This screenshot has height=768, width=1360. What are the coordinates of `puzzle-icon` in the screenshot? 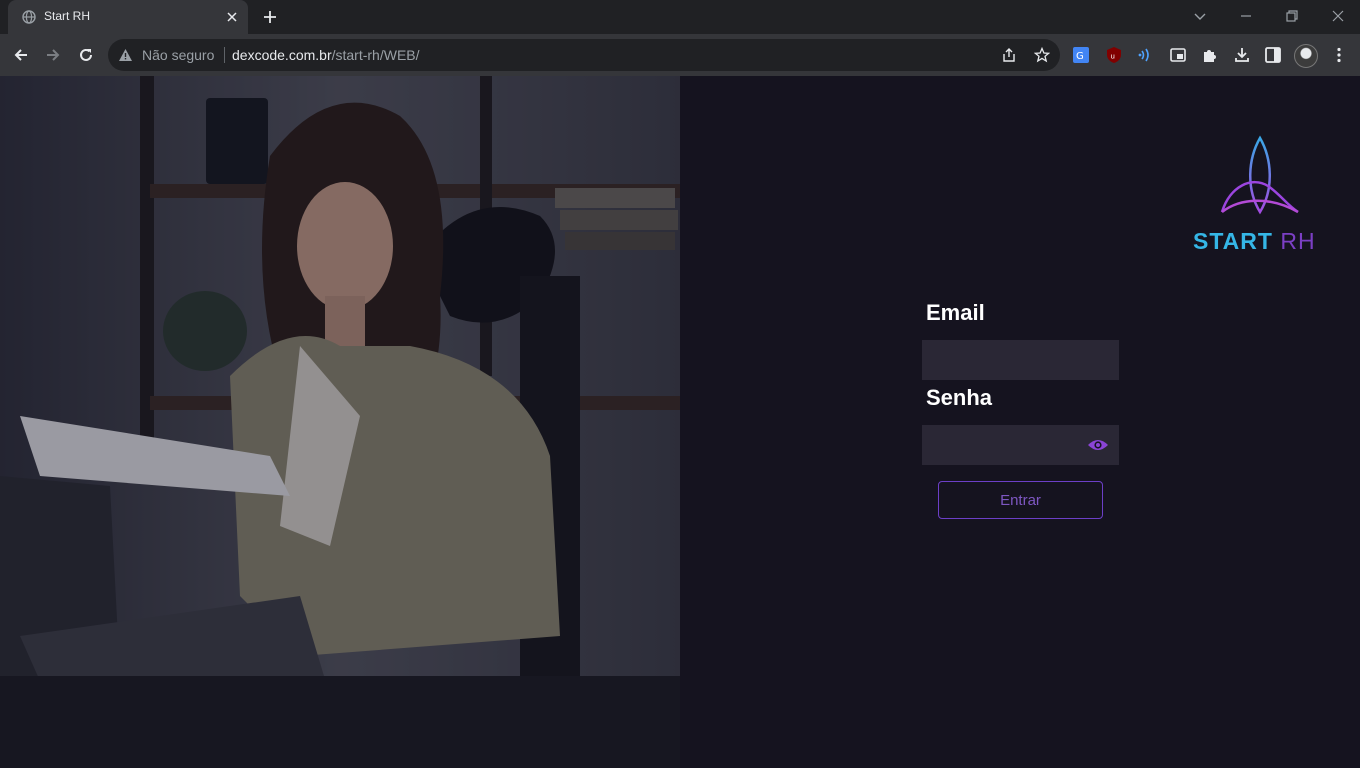 It's located at (1210, 55).